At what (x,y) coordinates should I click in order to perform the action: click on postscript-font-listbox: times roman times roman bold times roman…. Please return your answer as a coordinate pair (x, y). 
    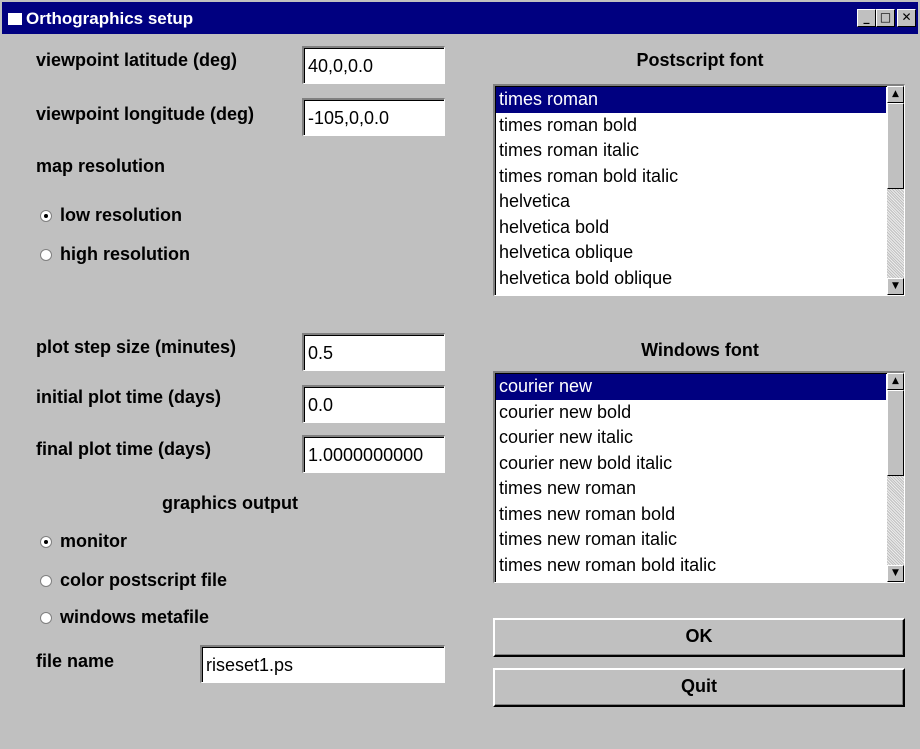
    Looking at the image, I should click on (699, 190).